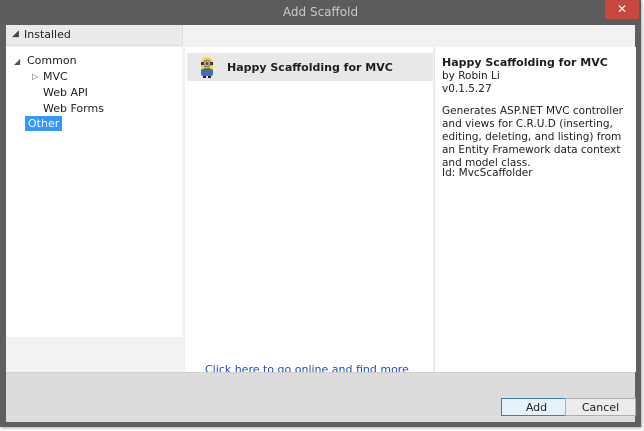 The height and width of the screenshot is (431, 644). Describe the element at coordinates (487, 173) in the screenshot. I see `details-id: Id: MvcScaffolder` at that location.